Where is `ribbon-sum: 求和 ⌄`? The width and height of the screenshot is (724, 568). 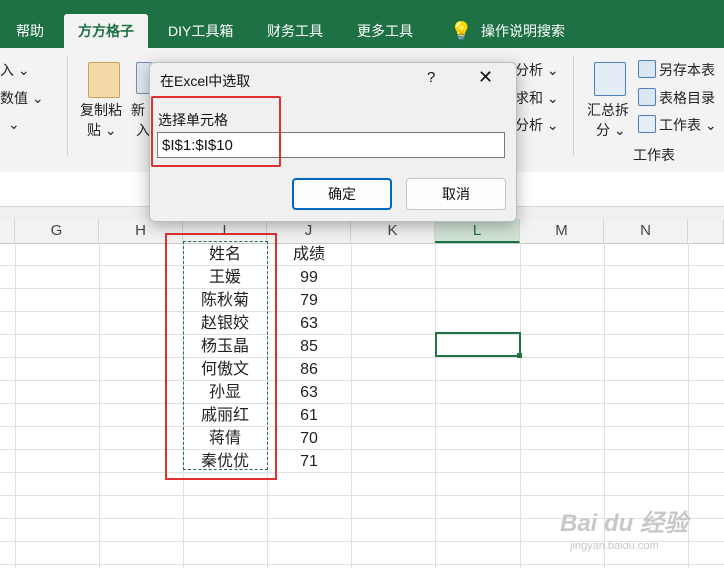 ribbon-sum: 求和 ⌄ is located at coordinates (537, 98).